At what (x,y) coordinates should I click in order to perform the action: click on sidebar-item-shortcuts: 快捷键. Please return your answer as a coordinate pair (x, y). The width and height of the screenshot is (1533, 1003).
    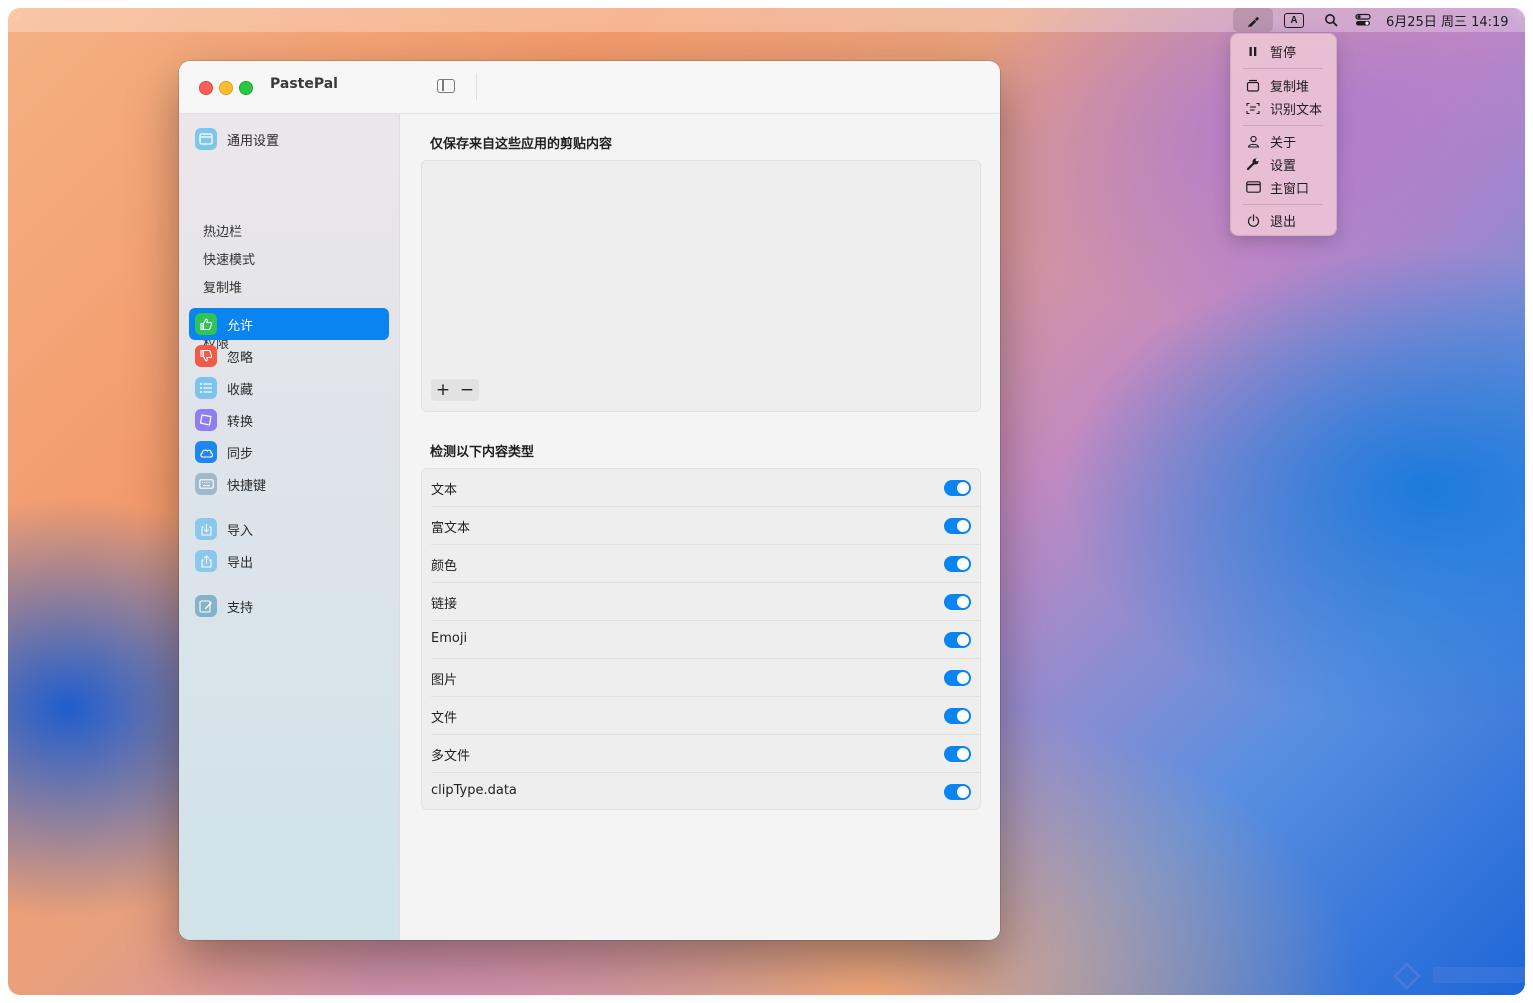
    Looking at the image, I should click on (289, 484).